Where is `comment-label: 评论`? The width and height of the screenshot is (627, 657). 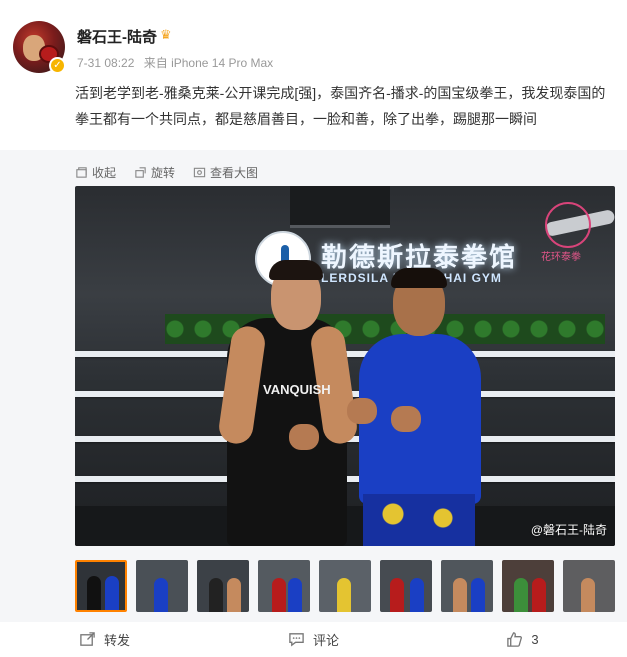 comment-label: 评论 is located at coordinates (325, 640).